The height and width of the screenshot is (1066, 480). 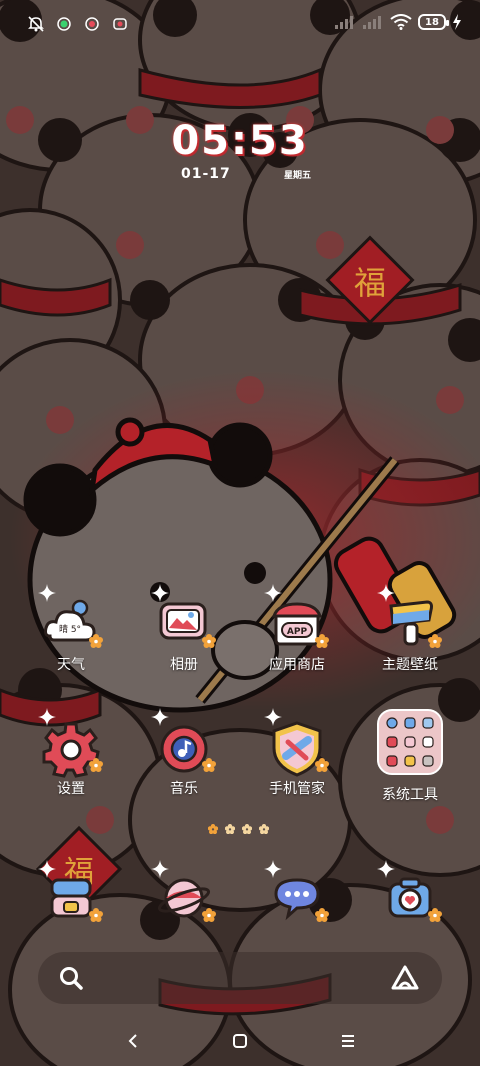 I want to click on bell-off-icon, so click(x=36, y=24).